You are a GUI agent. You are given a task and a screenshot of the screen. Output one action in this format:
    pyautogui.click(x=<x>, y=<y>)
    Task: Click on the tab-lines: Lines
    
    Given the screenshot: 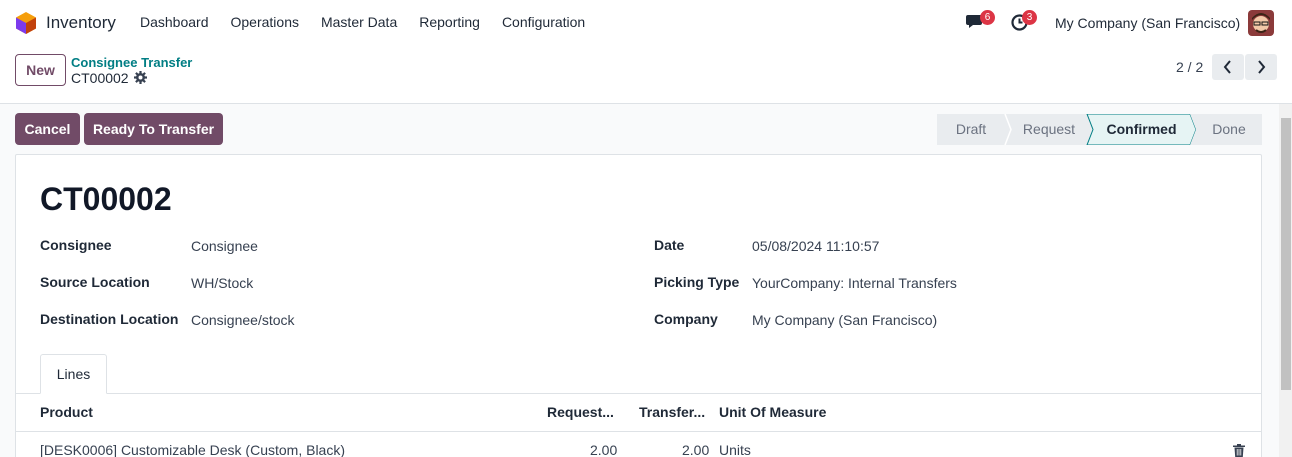 What is the action you would take?
    pyautogui.click(x=73, y=374)
    